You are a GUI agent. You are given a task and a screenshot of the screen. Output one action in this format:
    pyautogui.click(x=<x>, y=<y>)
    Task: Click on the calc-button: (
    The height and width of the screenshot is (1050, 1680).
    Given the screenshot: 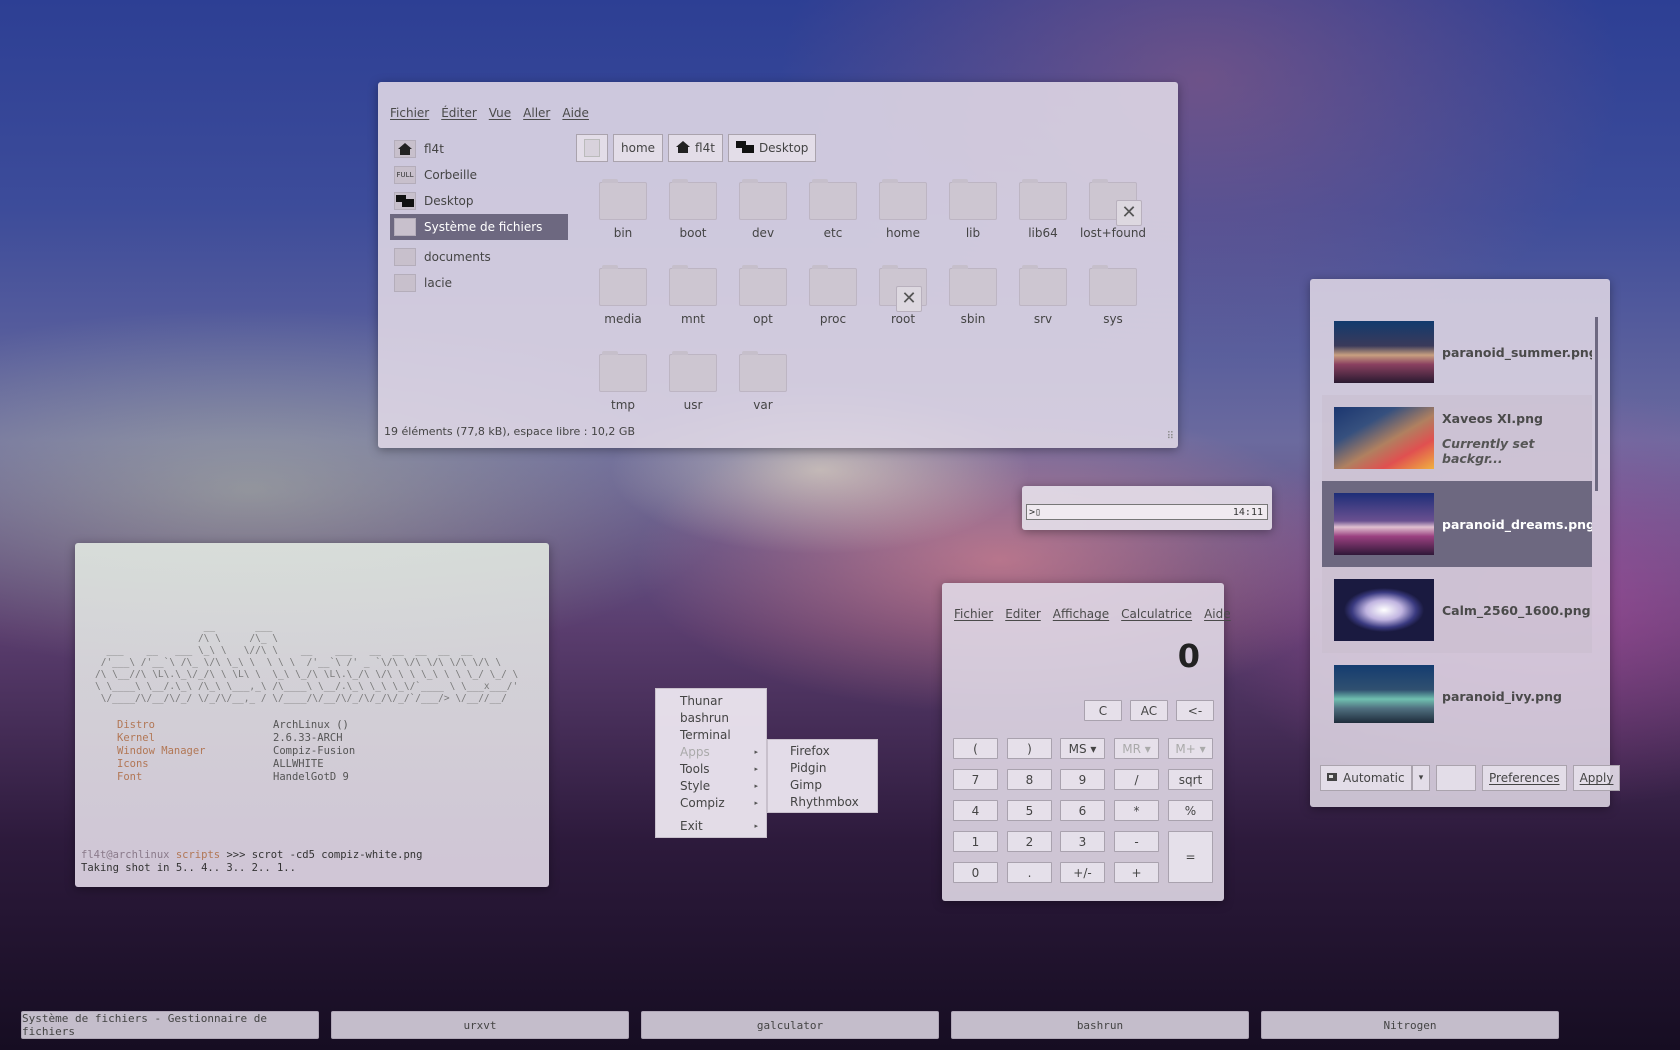 What is the action you would take?
    pyautogui.click(x=975, y=748)
    